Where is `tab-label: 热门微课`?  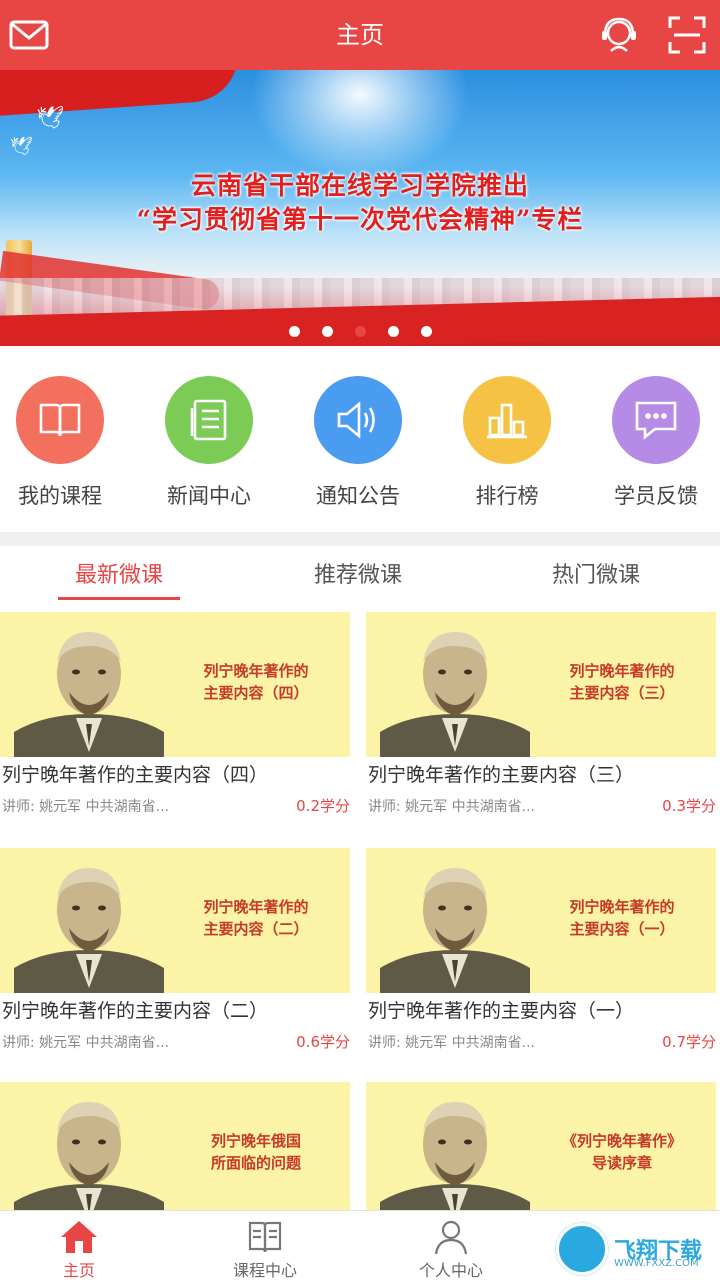
tab-label: 热门微课 is located at coordinates (595, 575).